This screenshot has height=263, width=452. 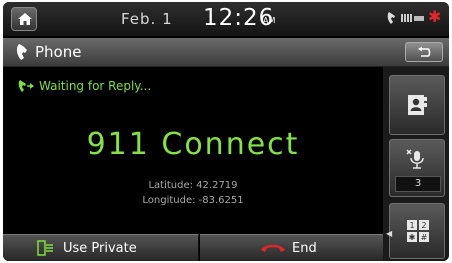 What do you see at coordinates (58, 52) in the screenshot?
I see `page-title: Phone` at bounding box center [58, 52].